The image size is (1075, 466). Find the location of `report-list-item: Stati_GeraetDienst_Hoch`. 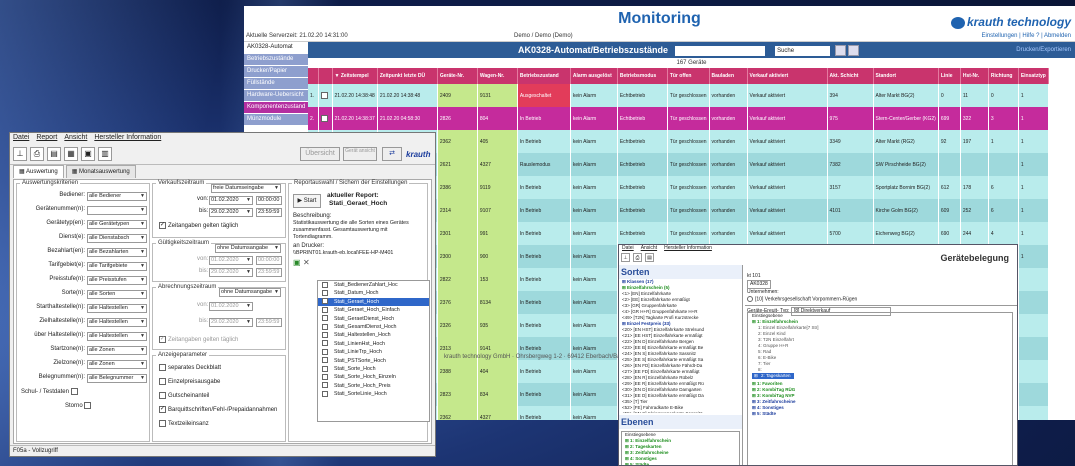

report-list-item: Stati_GeraetDienst_Hoch is located at coordinates (373, 319).